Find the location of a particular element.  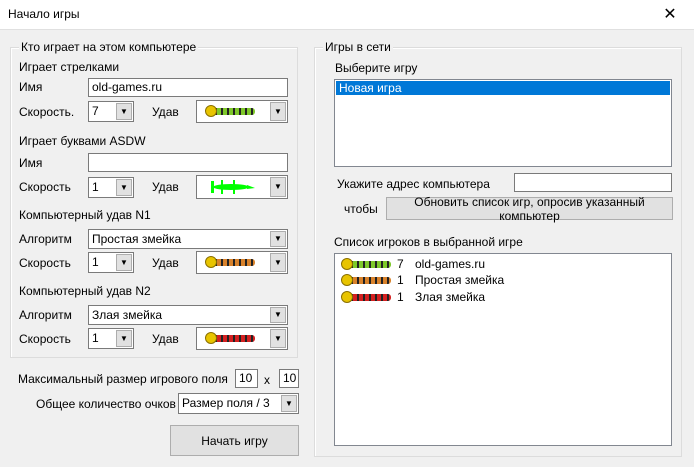

player-row: 1 Злая змейка is located at coordinates (499, 298).